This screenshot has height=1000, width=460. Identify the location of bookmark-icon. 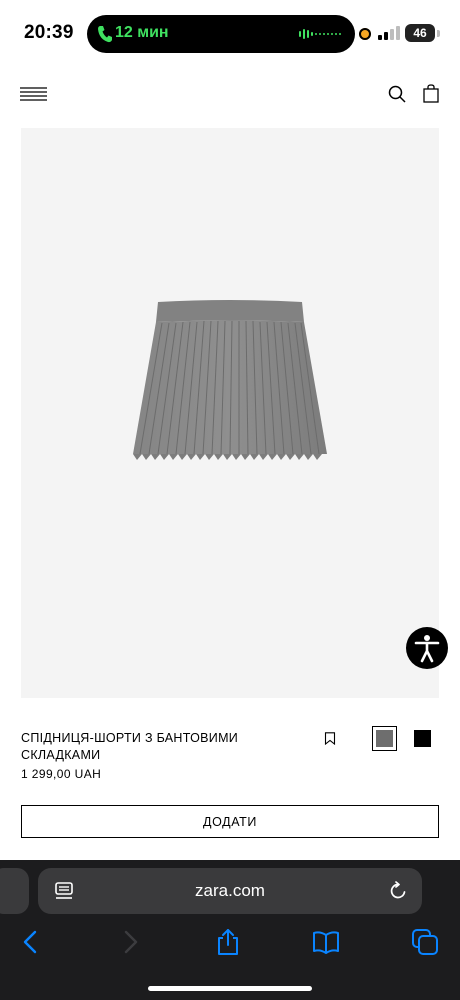
(330, 738).